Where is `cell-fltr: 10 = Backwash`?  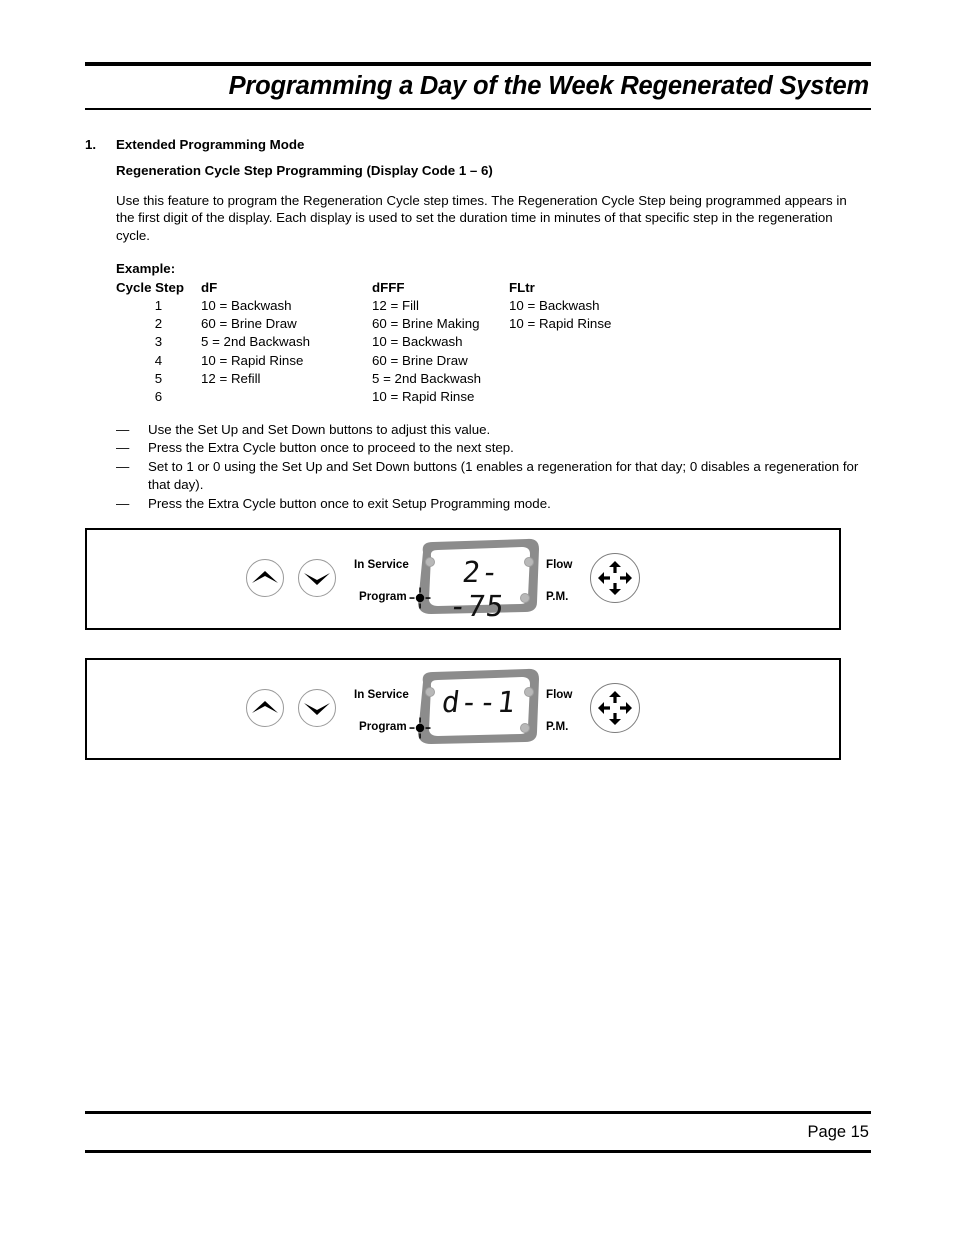 cell-fltr: 10 = Backwash is located at coordinates (554, 305).